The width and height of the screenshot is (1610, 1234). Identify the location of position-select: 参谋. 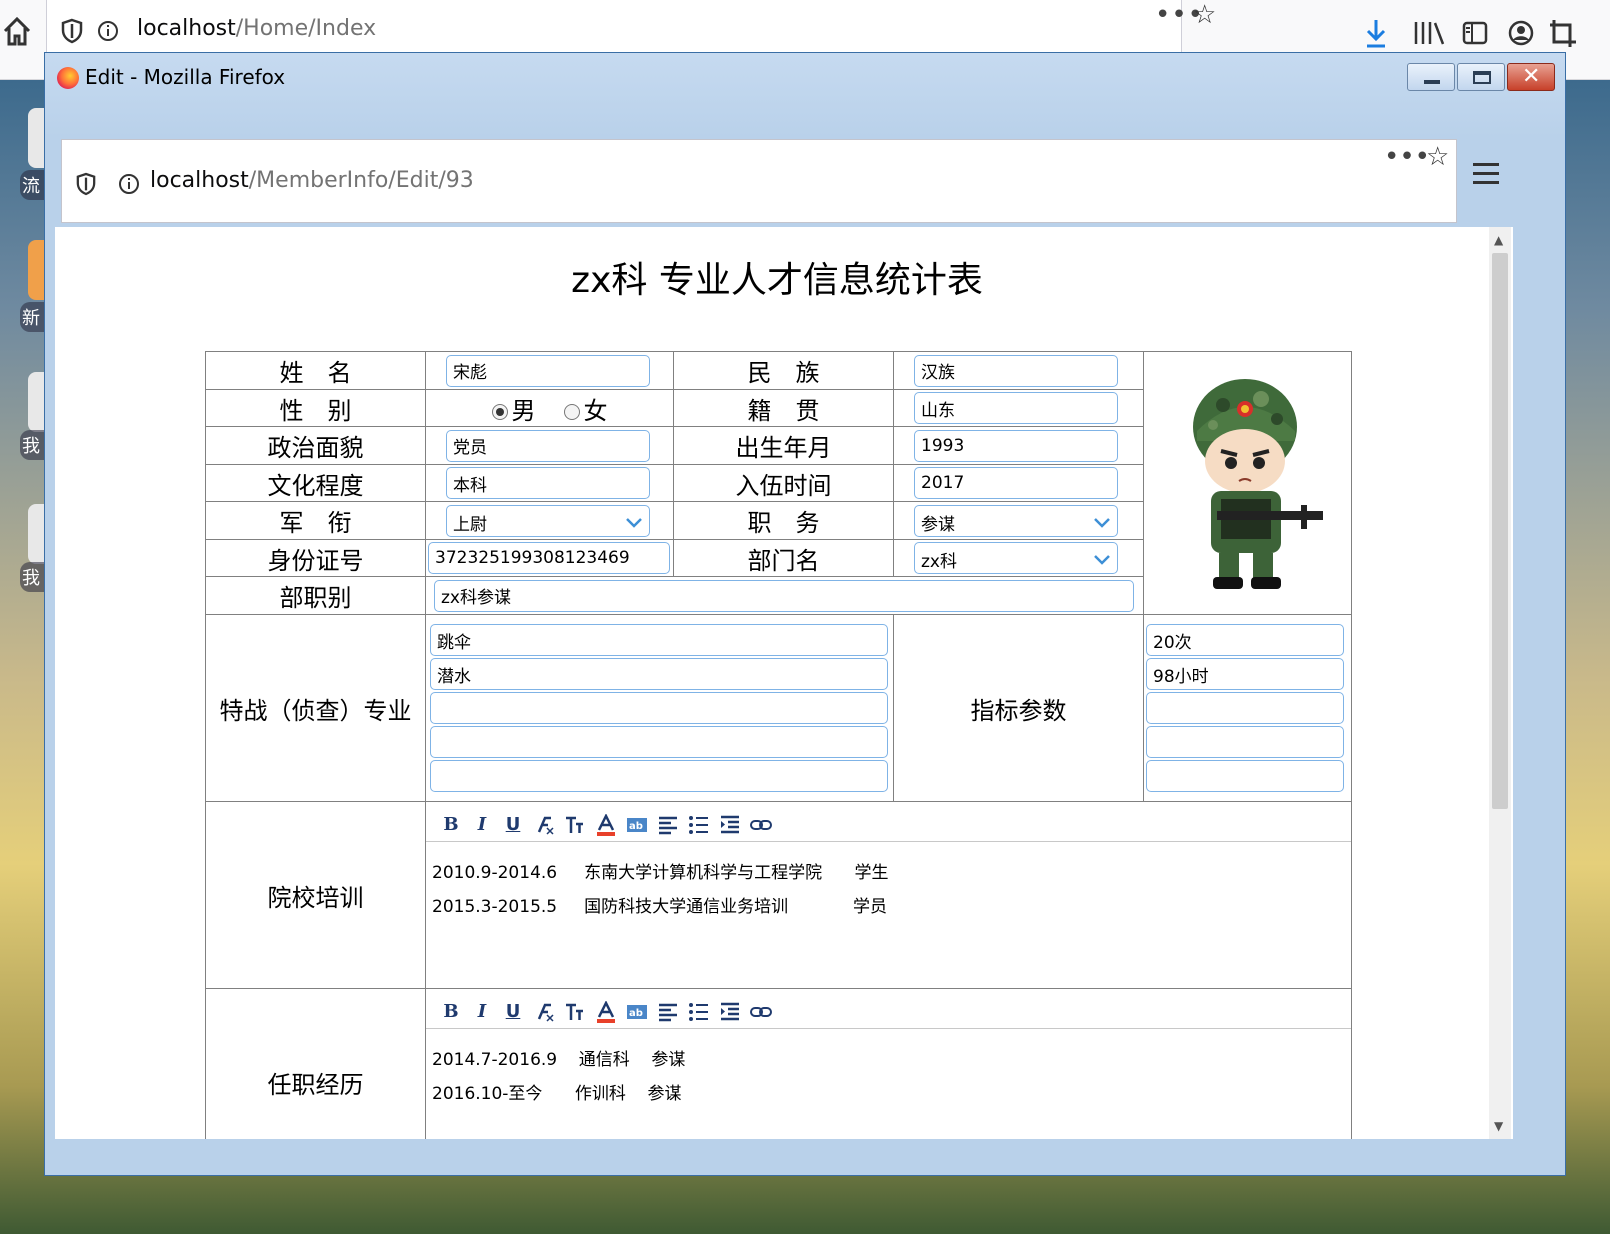
(1016, 520).